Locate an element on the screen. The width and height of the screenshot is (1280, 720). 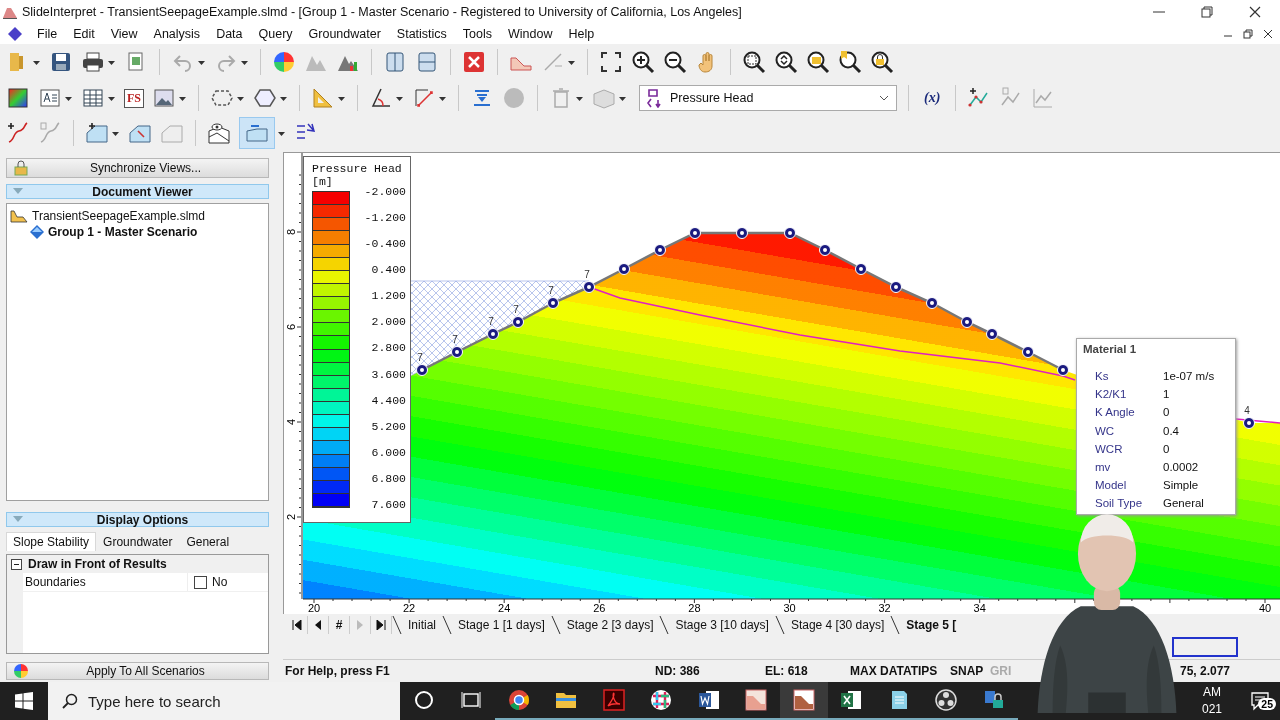
zoom-out-icon is located at coordinates (675, 62).